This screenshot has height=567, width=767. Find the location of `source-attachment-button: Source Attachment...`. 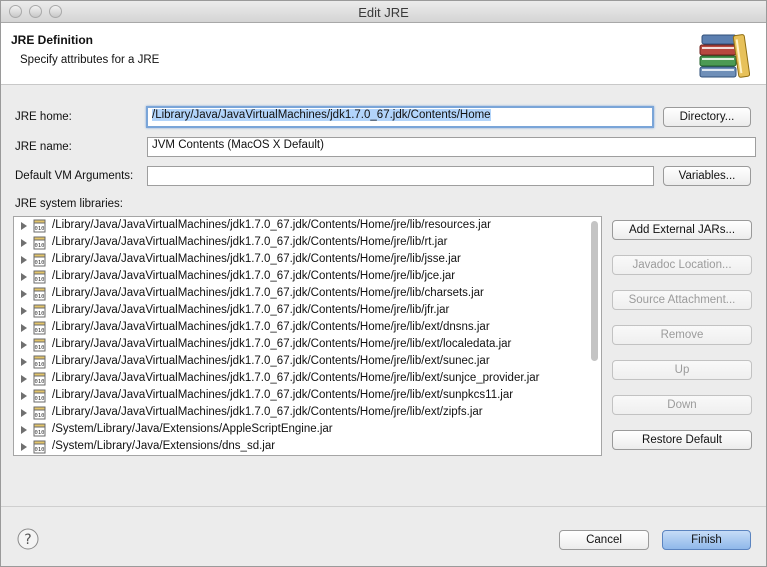

source-attachment-button: Source Attachment... is located at coordinates (682, 300).